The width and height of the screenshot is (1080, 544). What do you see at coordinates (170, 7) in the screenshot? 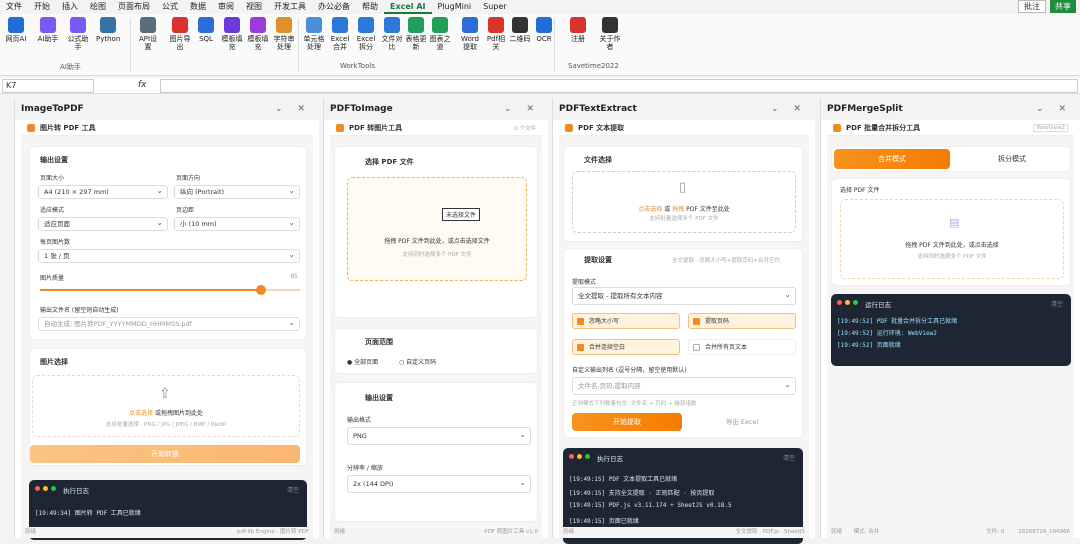
I see `tab-formula: 公式` at bounding box center [170, 7].